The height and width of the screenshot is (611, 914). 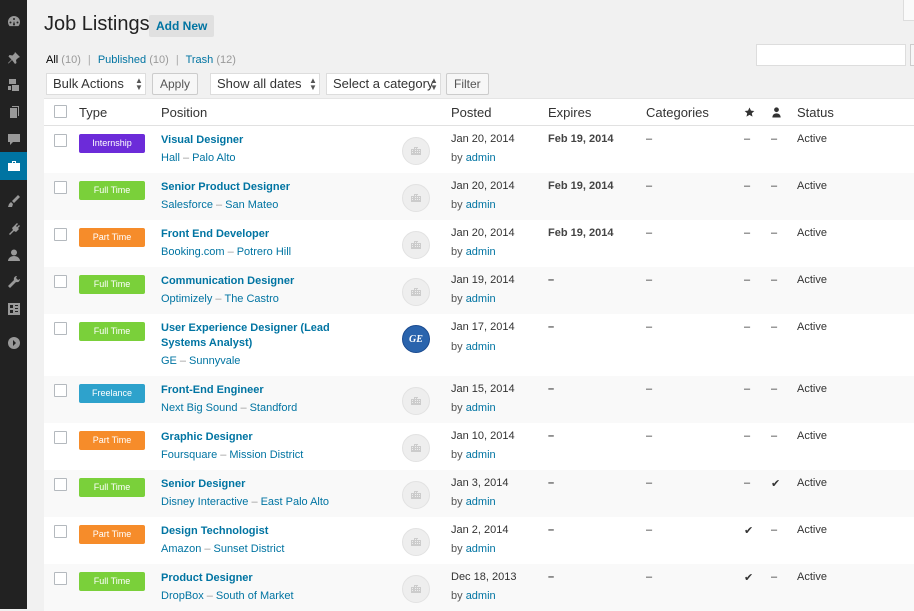 What do you see at coordinates (13, 309) in the screenshot?
I see `settings-icon` at bounding box center [13, 309].